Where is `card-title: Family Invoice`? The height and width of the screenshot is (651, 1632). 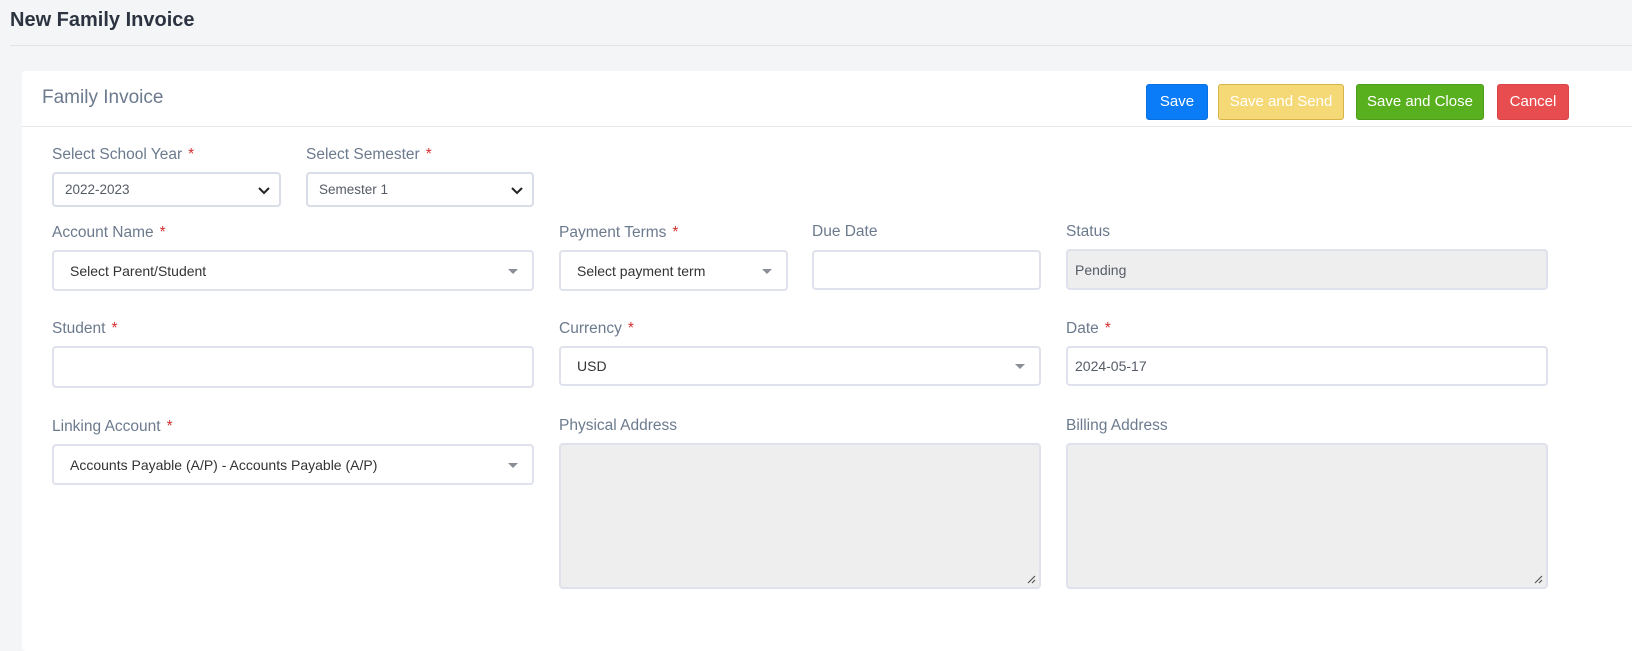
card-title: Family Invoice is located at coordinates (103, 97).